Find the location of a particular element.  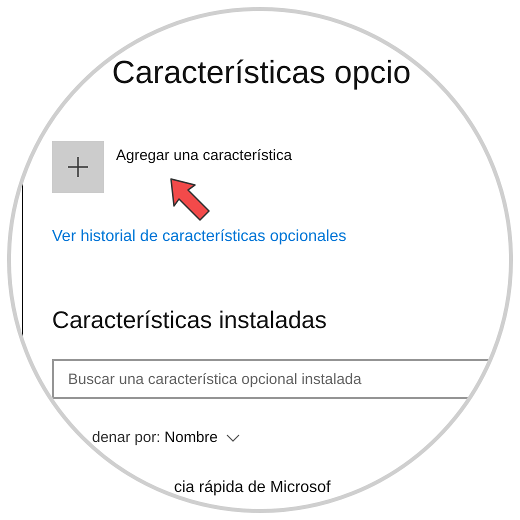

sort-label: denar por: is located at coordinates (126, 438).